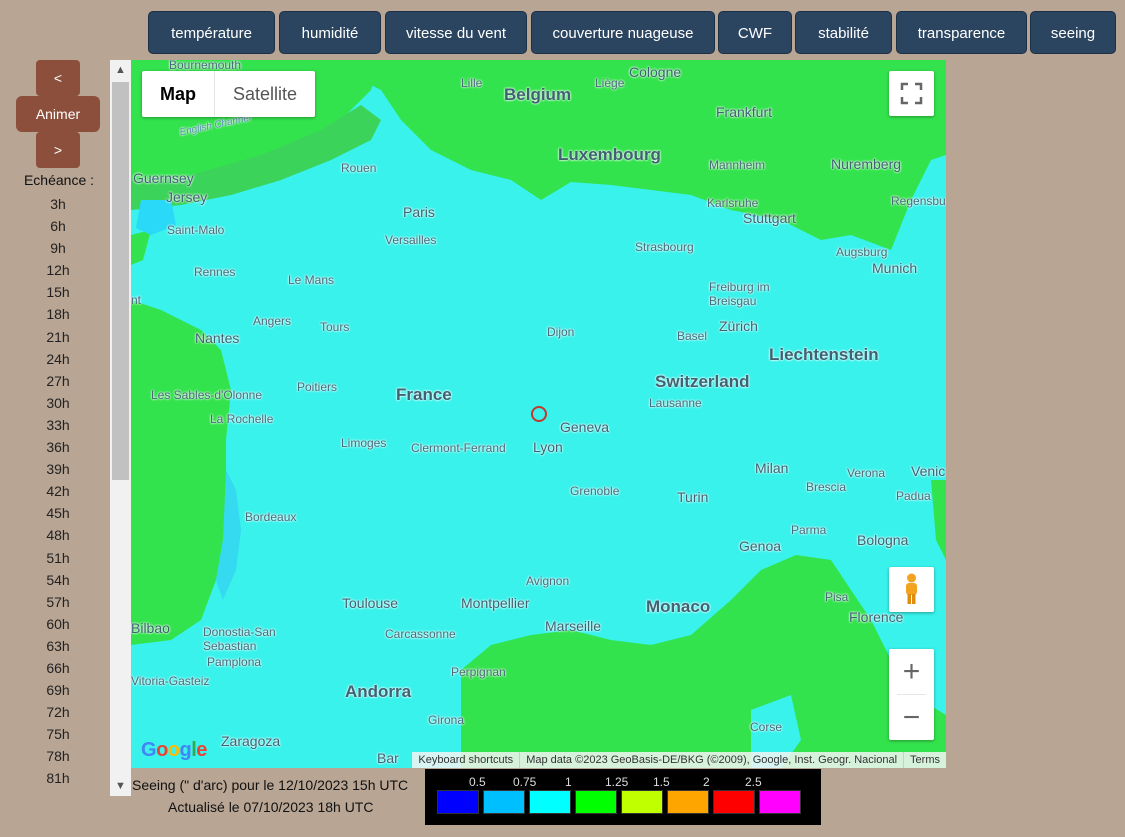 Image resolution: width=1125 pixels, height=837 pixels. Describe the element at coordinates (335, 327) in the screenshot. I see `label-tours: Tours` at that location.